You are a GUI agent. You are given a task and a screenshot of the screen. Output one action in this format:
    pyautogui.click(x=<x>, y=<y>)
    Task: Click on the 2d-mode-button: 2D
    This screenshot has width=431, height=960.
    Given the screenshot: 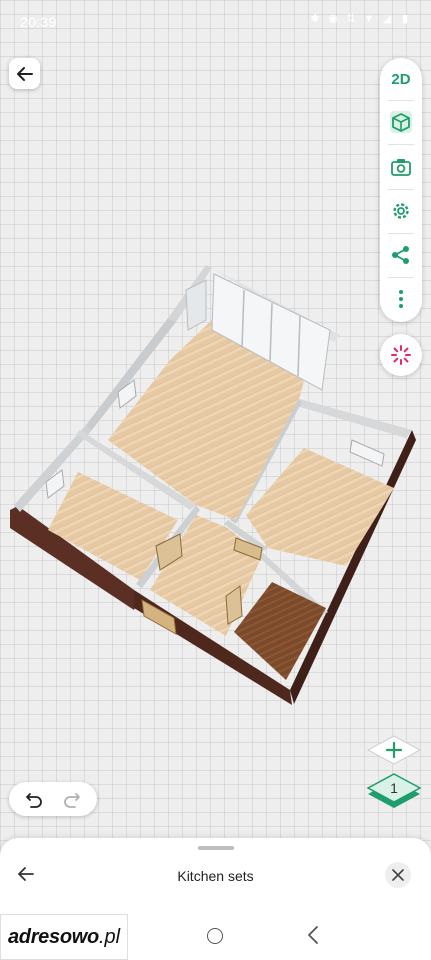 What is the action you would take?
    pyautogui.click(x=401, y=79)
    